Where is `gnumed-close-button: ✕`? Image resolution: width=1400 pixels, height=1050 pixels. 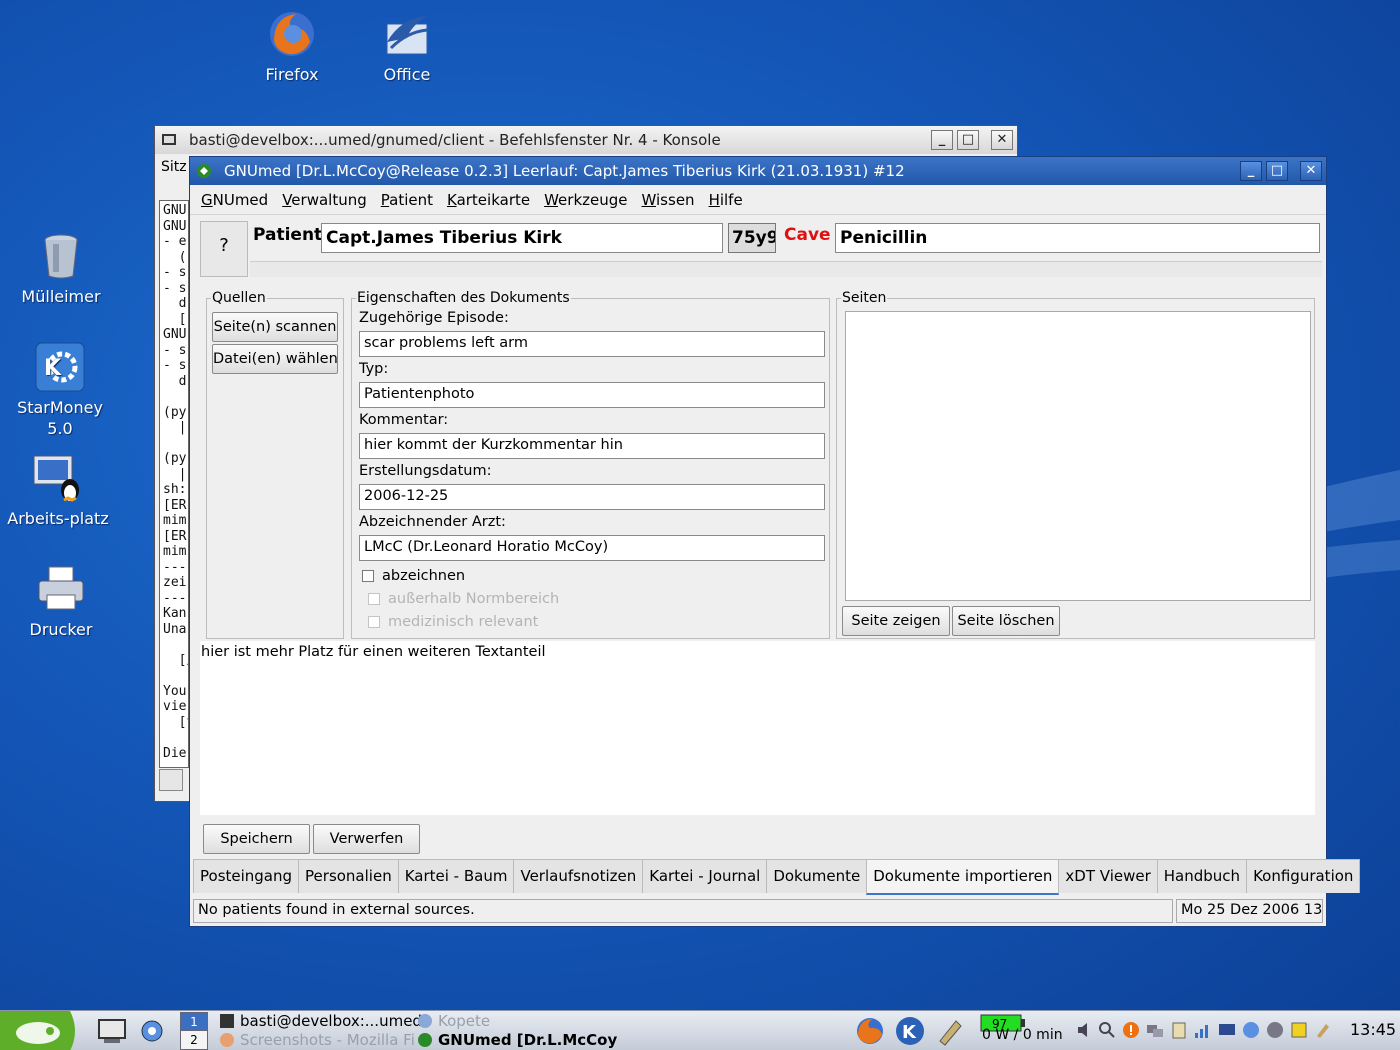
gnumed-close-button: ✕ is located at coordinates (1311, 171).